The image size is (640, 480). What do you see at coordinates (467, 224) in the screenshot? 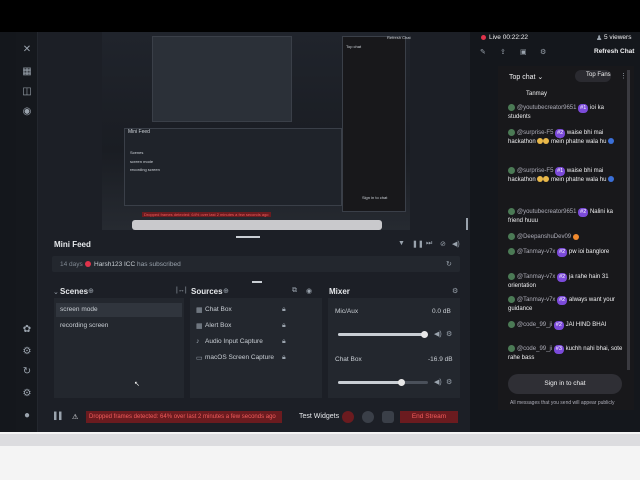
I see `preview-scroll-handle` at bounding box center [467, 224].